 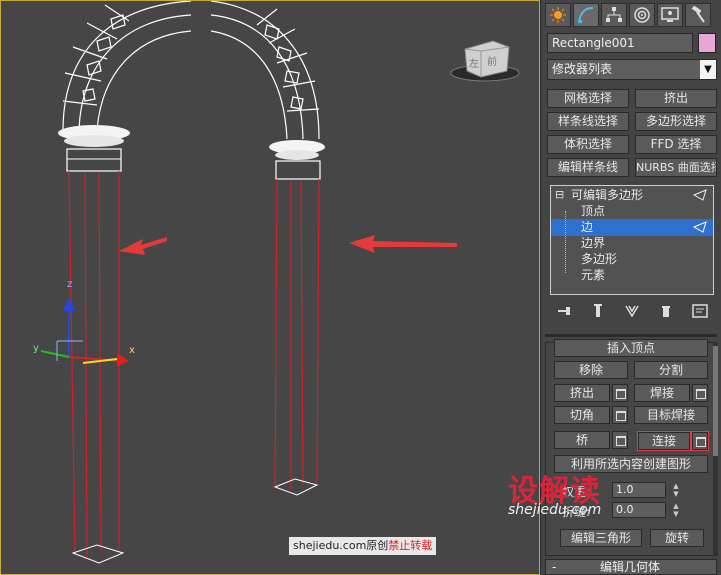 What do you see at coordinates (632, 240) in the screenshot?
I see `modifier-stack: ⊟ 可编辑多边形 顶点 边 边界 多边形 元素` at bounding box center [632, 240].